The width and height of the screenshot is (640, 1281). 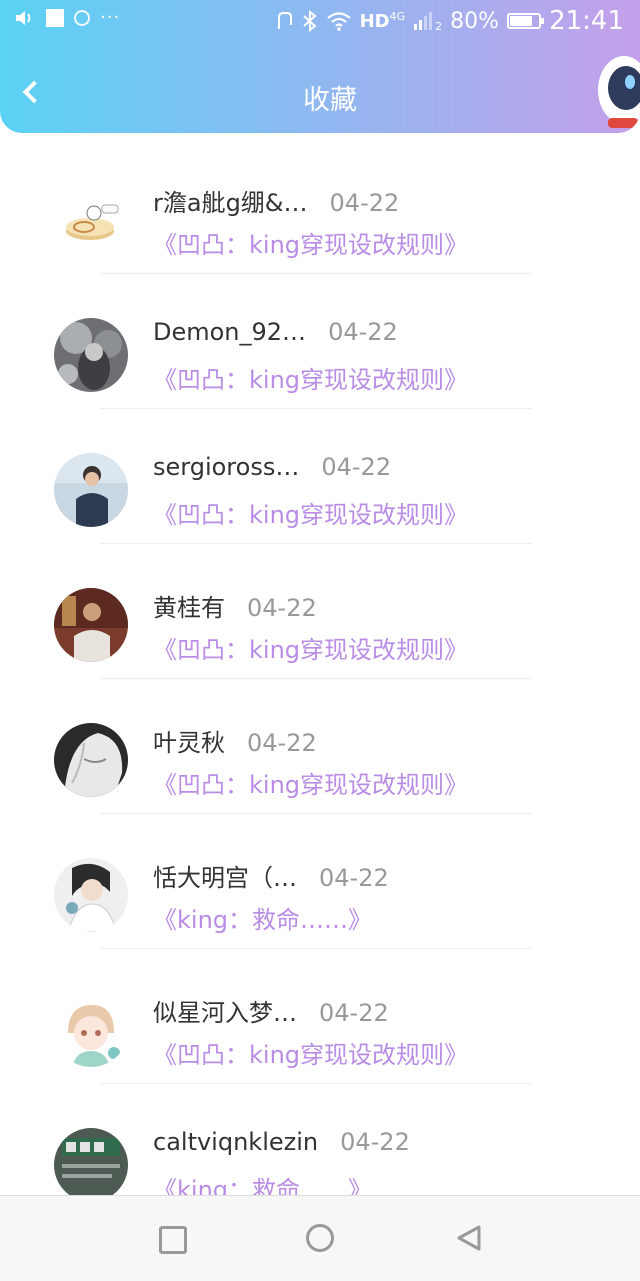 I want to click on list-item: Demon_92… 04-22 《凹凸：king穿现设改规则》, so click(x=320, y=352).